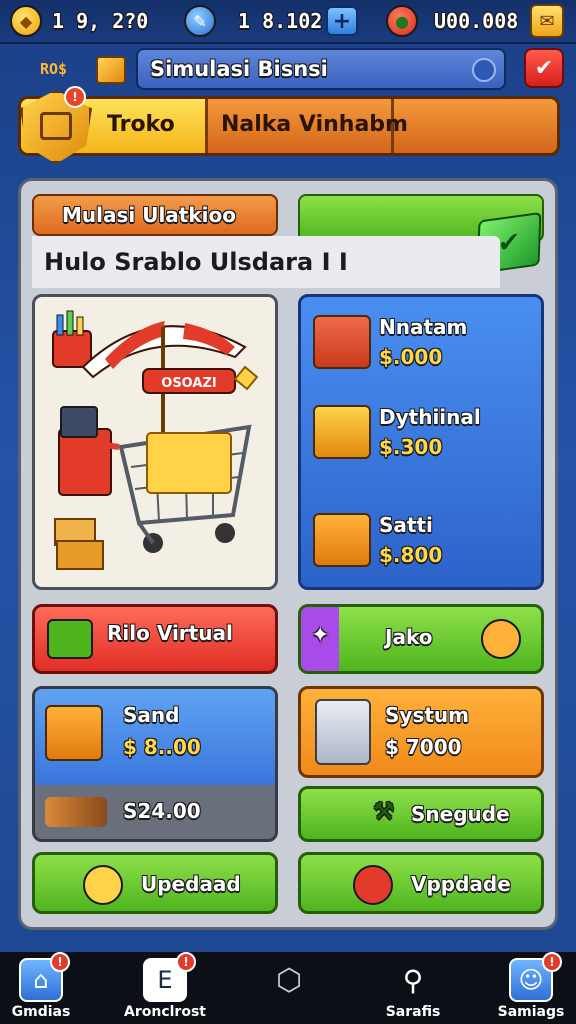 The height and width of the screenshot is (1024, 576). Describe the element at coordinates (206, 126) in the screenshot. I see `tab-divider` at that location.